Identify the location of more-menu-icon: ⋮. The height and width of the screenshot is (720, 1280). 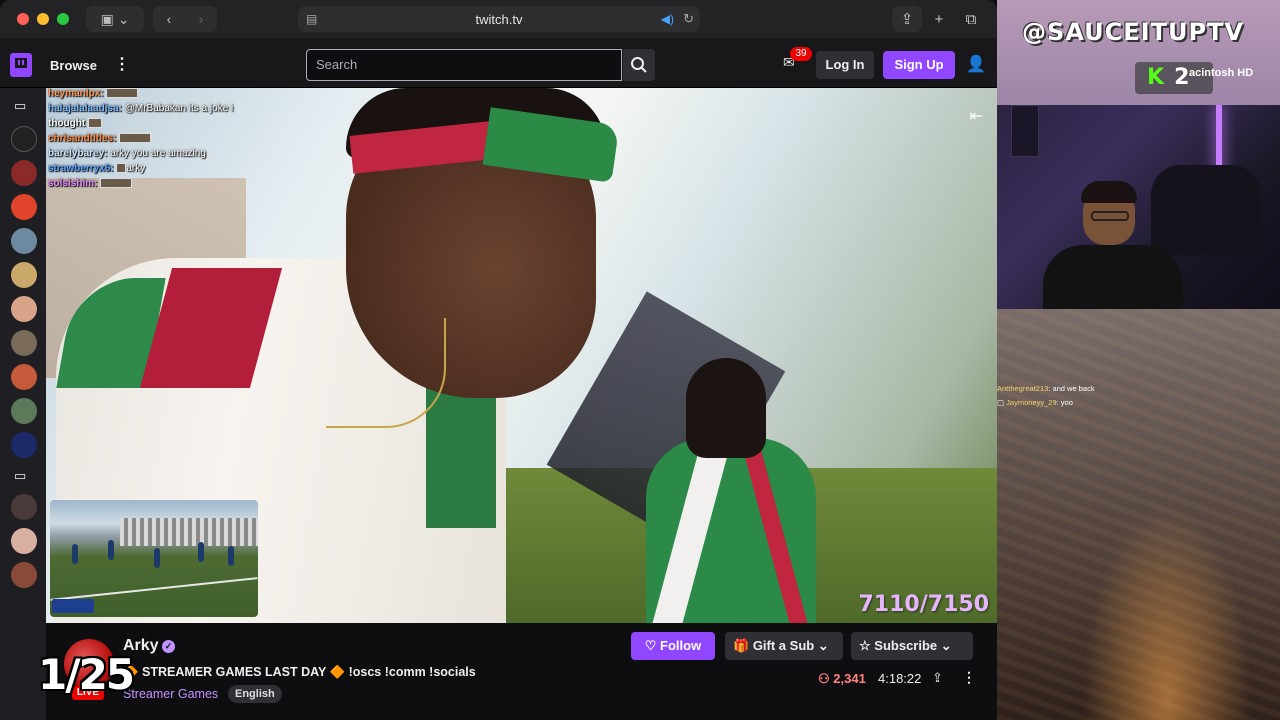
(122, 64).